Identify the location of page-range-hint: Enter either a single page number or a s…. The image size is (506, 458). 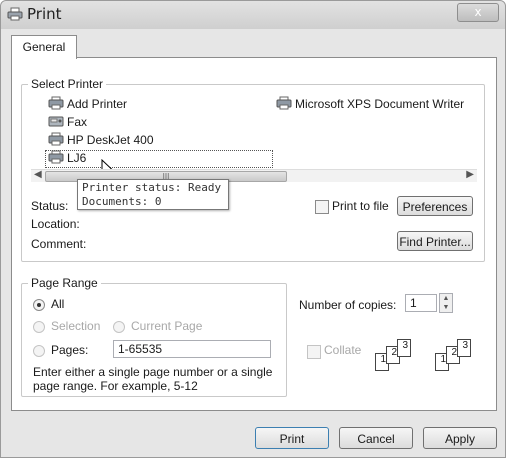
(163, 379).